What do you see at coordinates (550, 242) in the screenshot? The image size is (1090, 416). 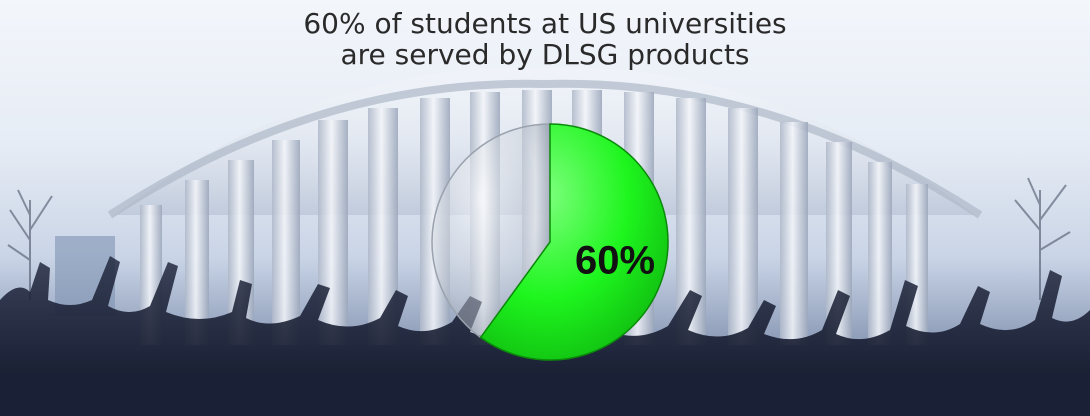 I see `pie-chart: 60%` at bounding box center [550, 242].